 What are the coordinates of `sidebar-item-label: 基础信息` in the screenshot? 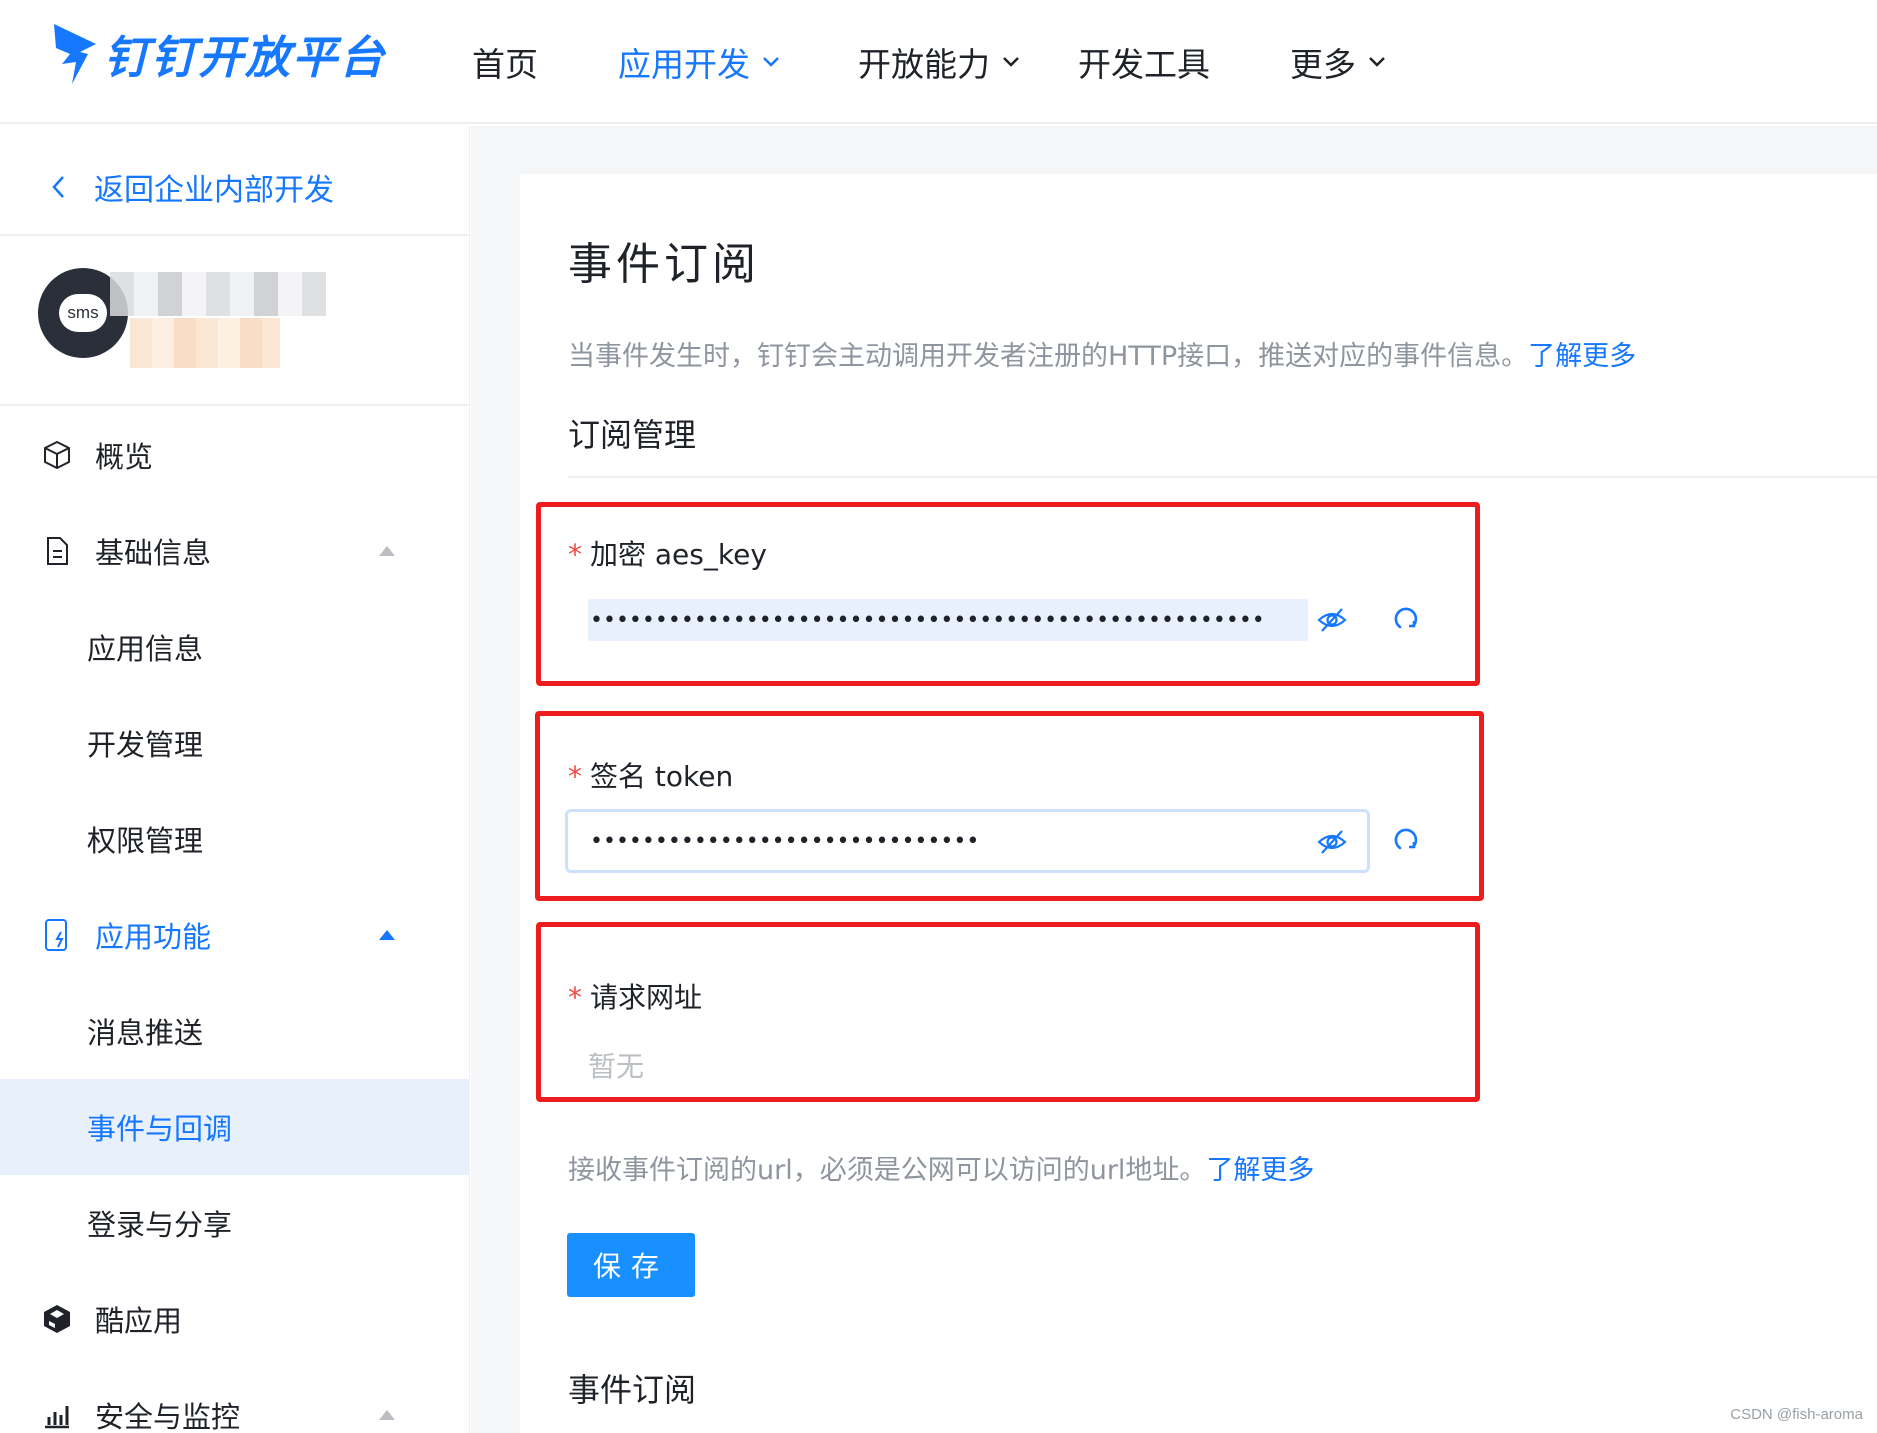 It's located at (153, 553).